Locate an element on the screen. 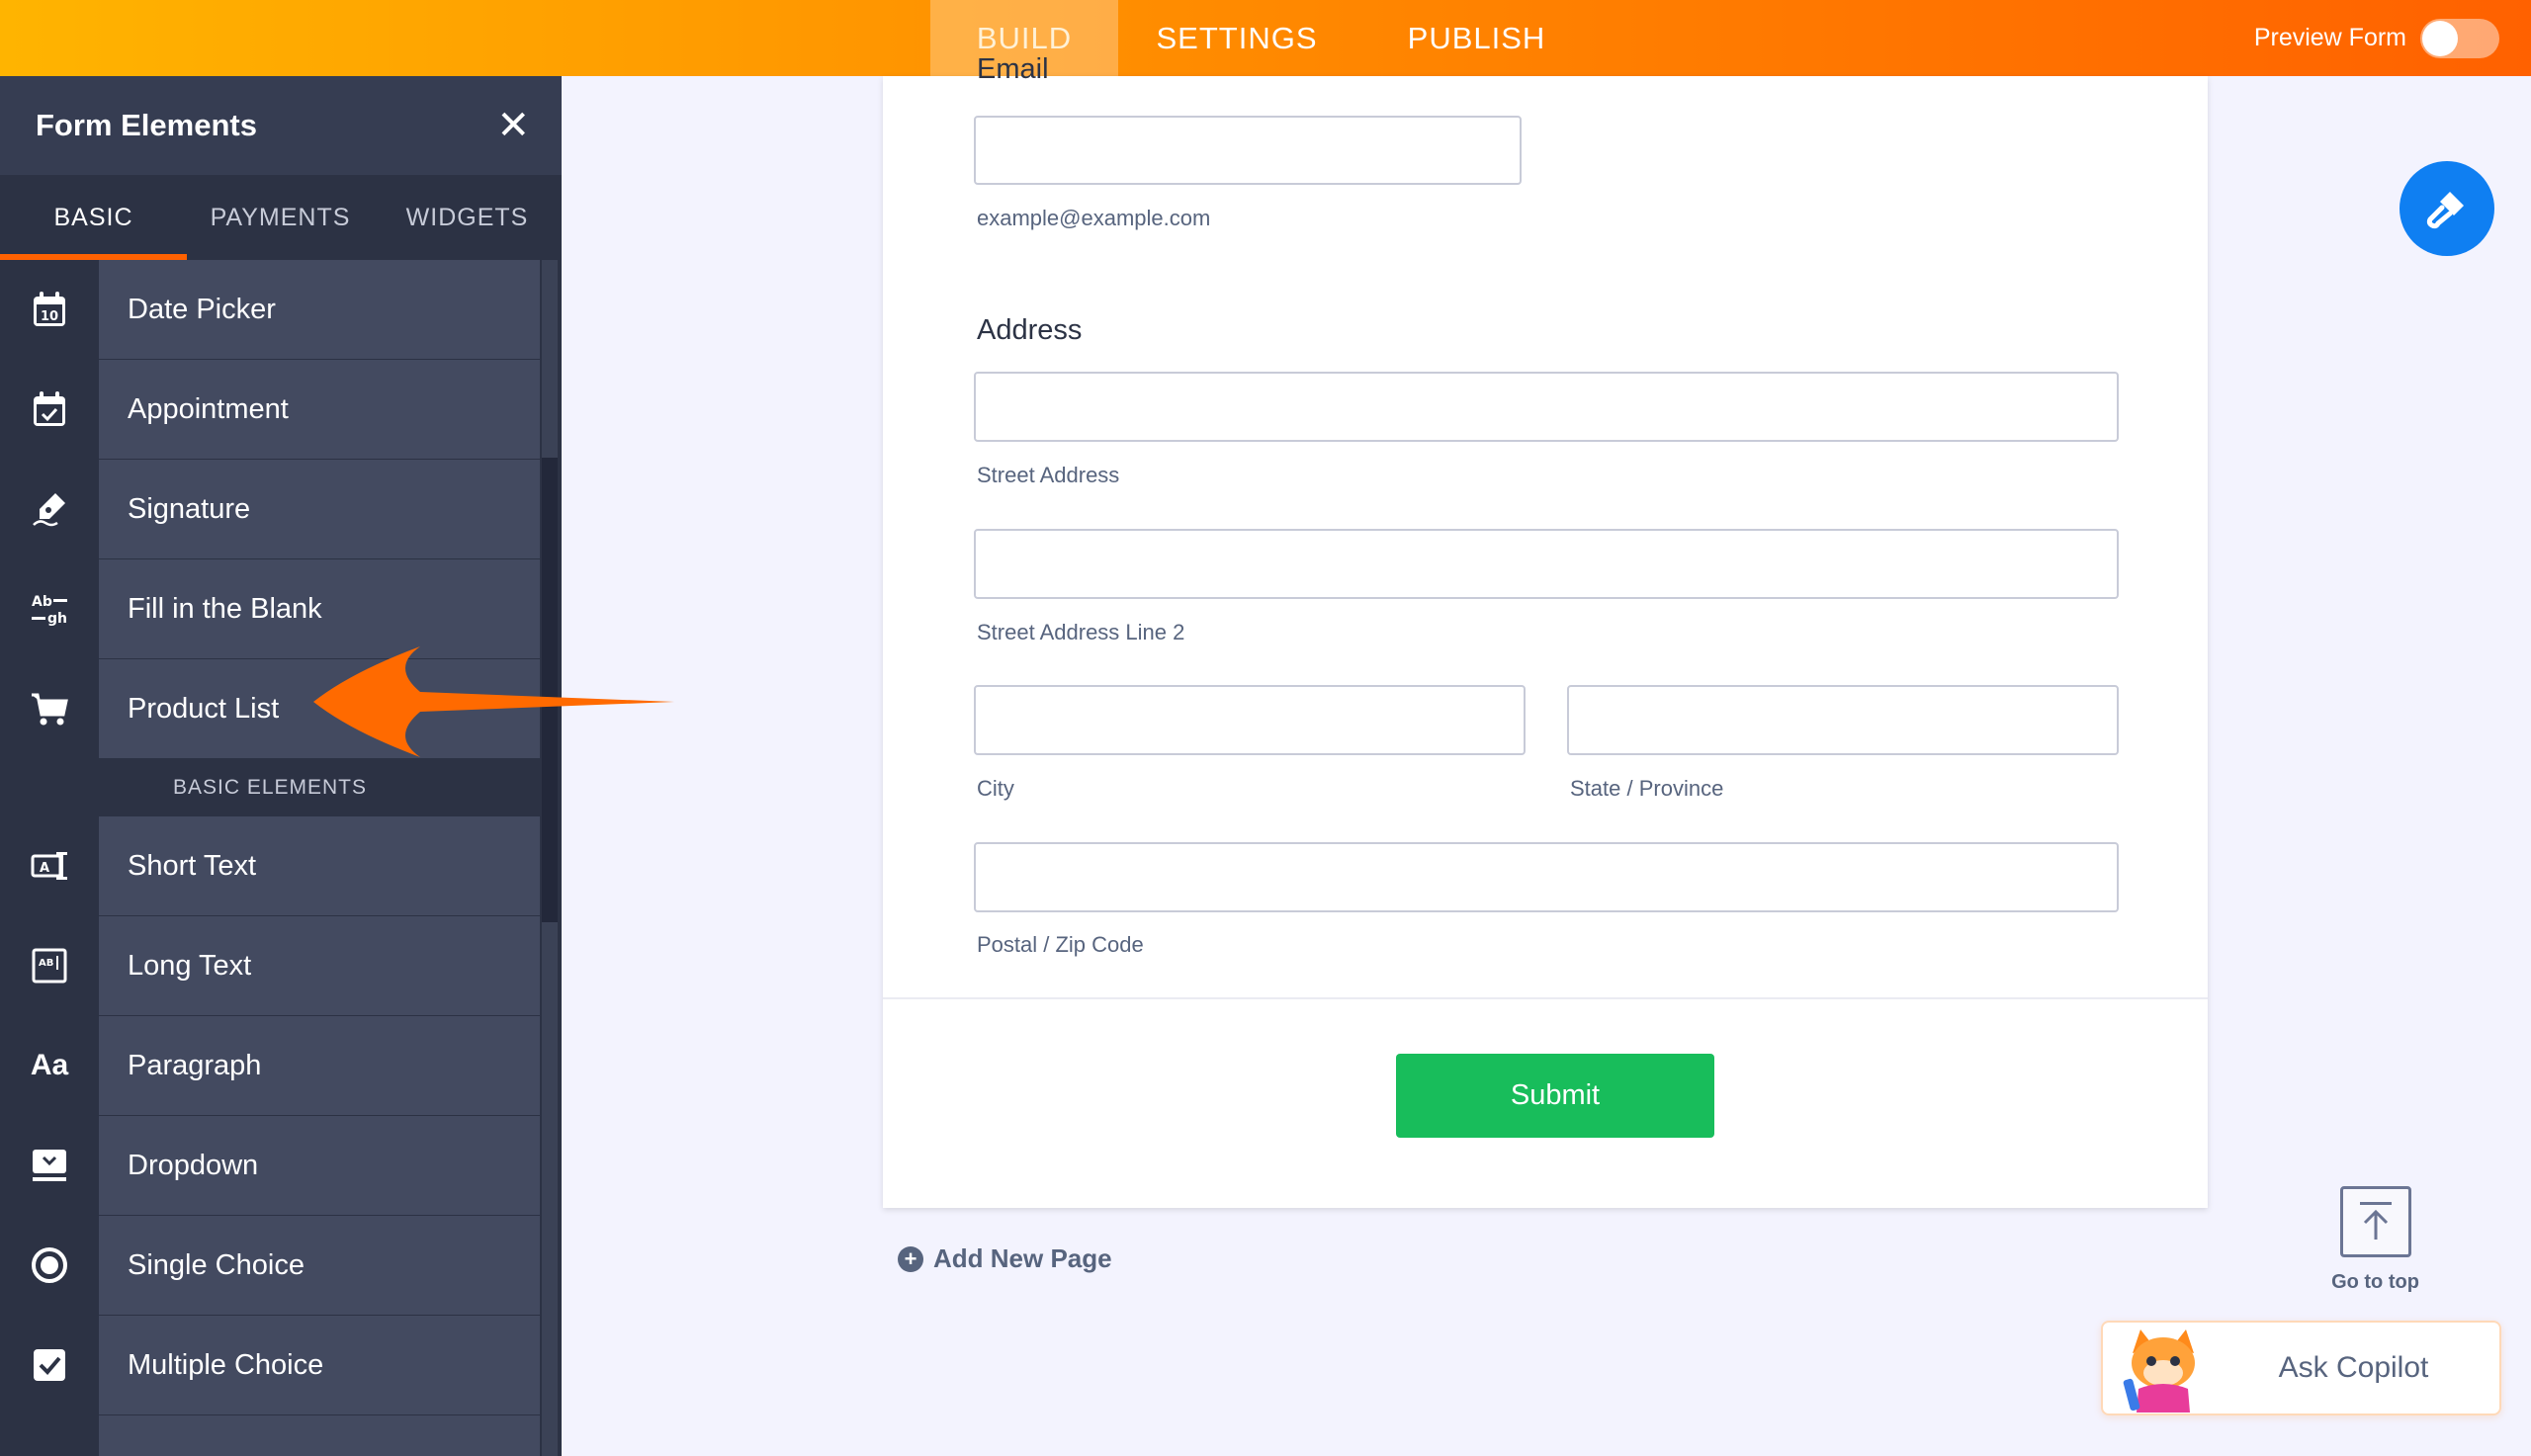  sidebar-header: Form Elements ✕ is located at coordinates (281, 125).